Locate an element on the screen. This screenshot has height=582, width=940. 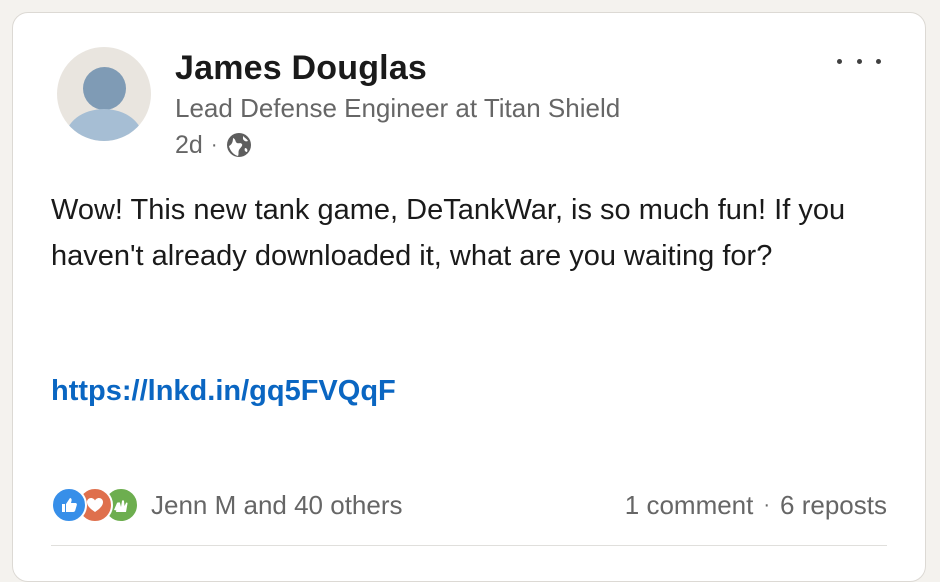
post-link: https://lnkd.in/gq5FVQqF is located at coordinates (223, 391).